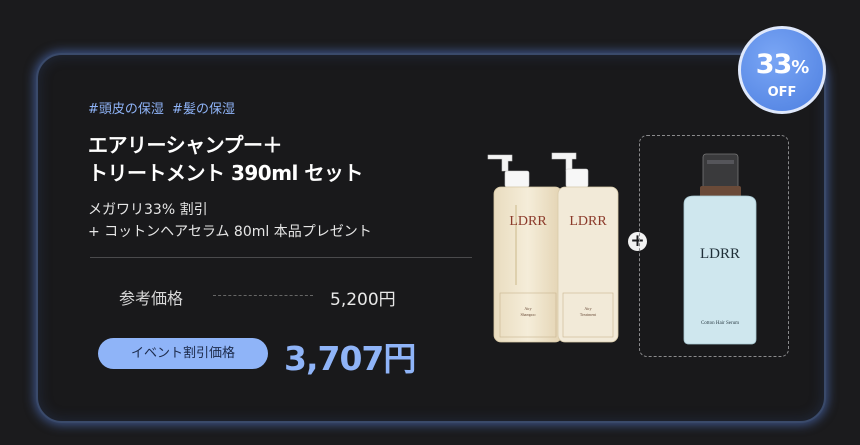 The width and height of the screenshot is (860, 445). What do you see at coordinates (225, 173) in the screenshot?
I see `product-title-line: トリートメント 390ml セット` at bounding box center [225, 173].